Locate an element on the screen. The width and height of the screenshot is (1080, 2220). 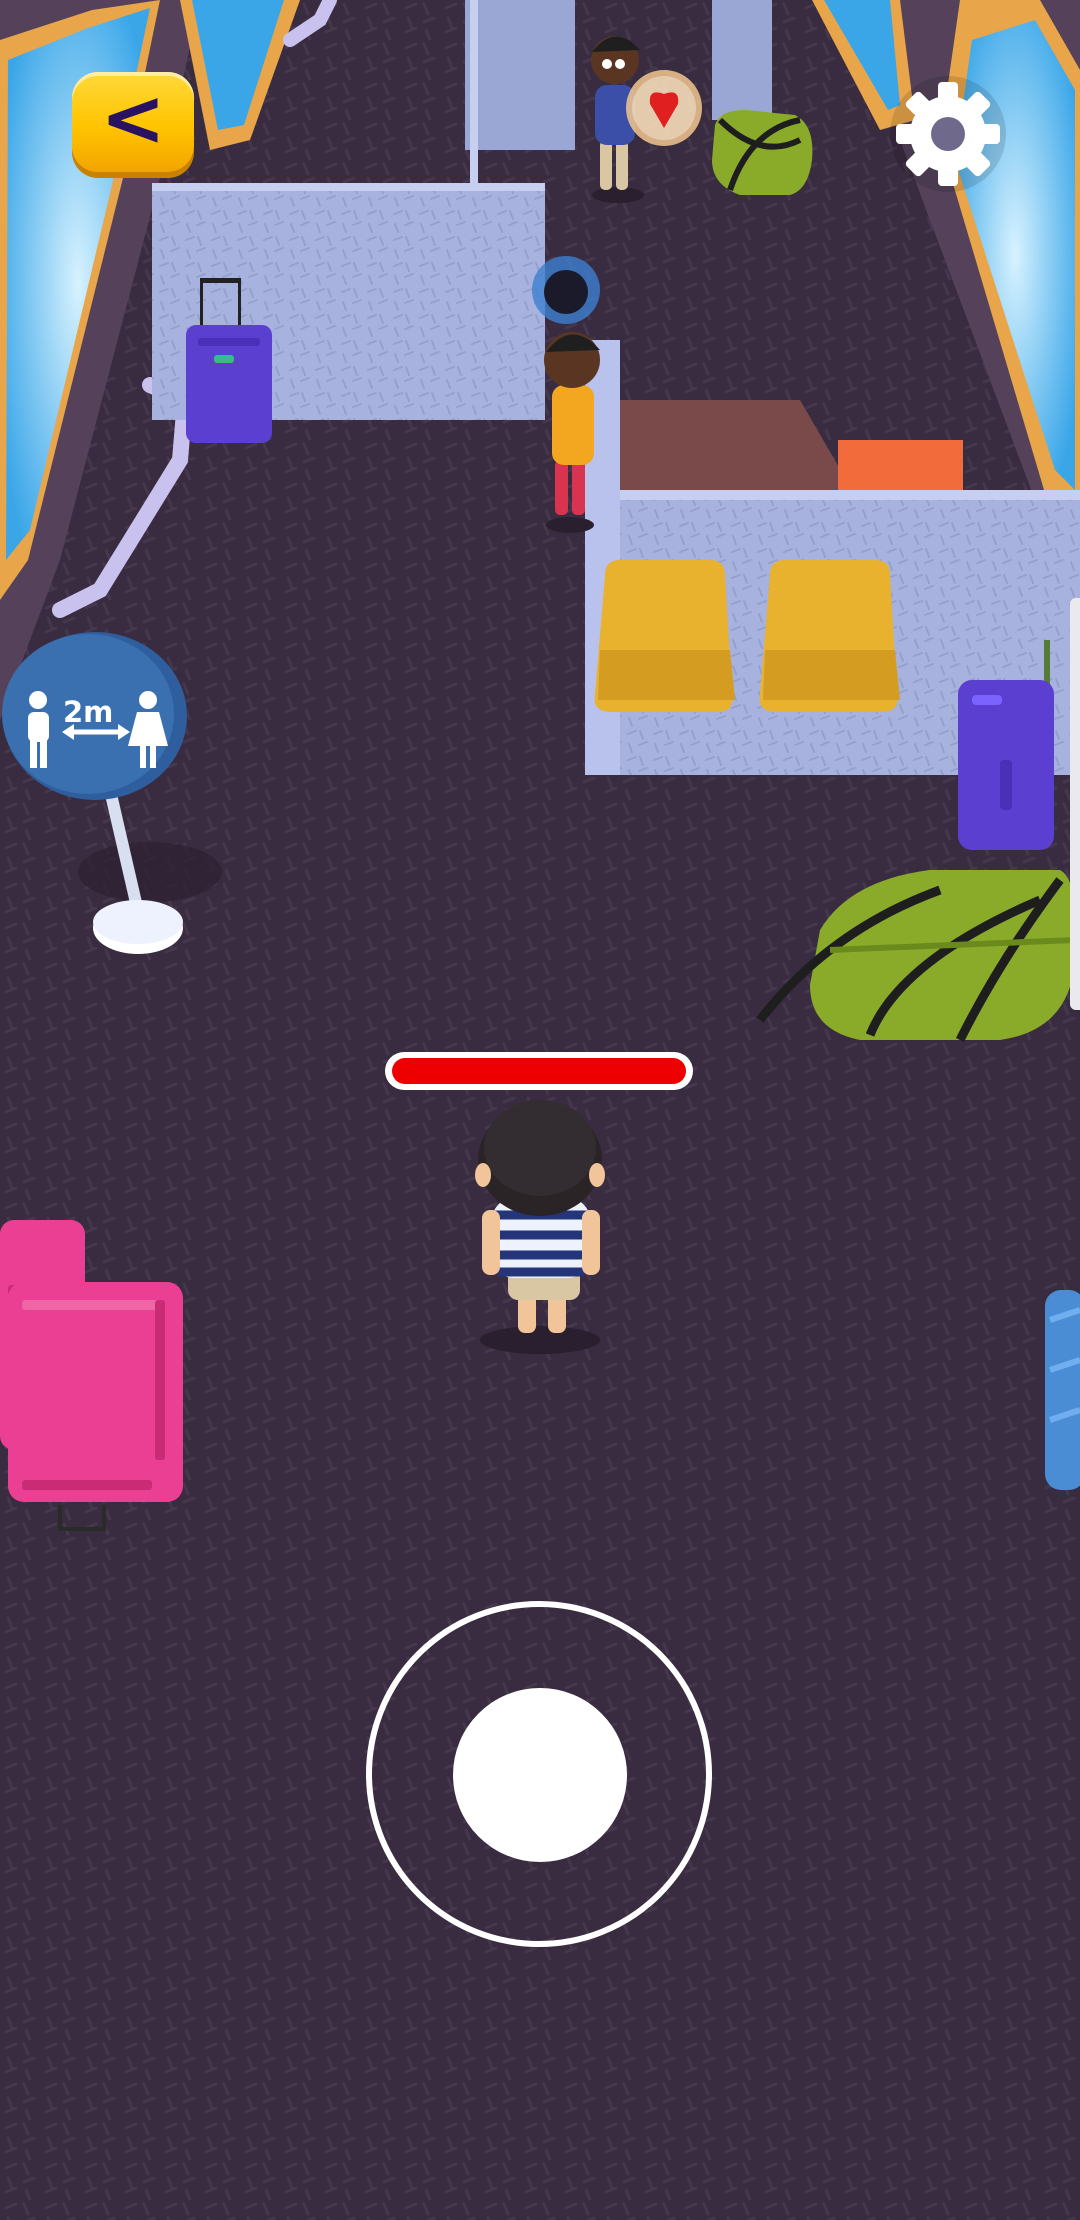
health-bar-fill is located at coordinates (539, 1071).